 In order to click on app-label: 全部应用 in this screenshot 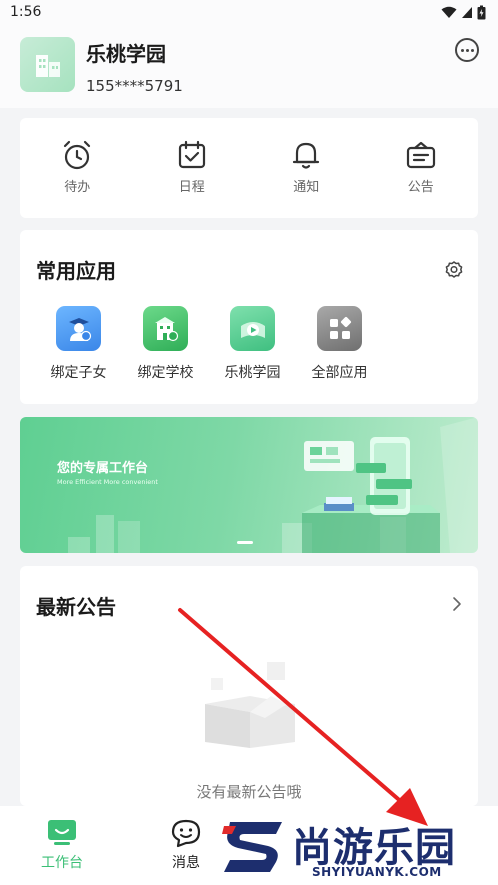, I will do `click(339, 373)`.